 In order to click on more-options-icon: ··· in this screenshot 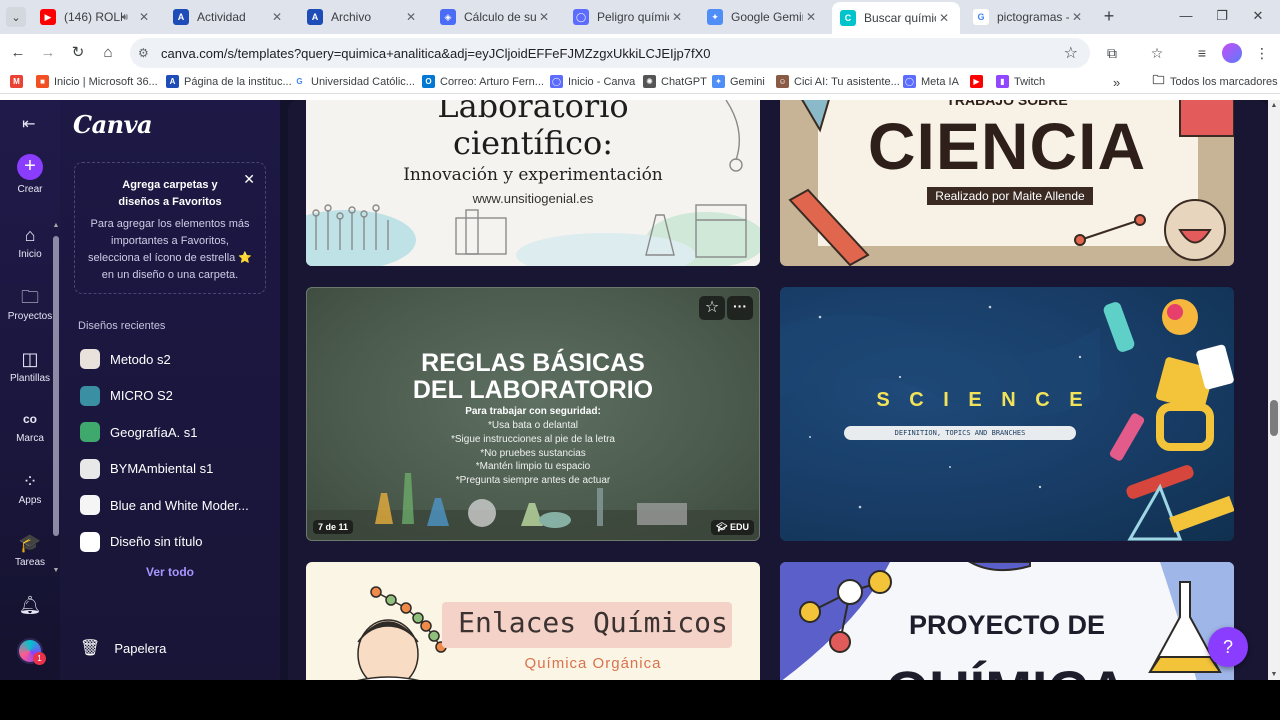, I will do `click(740, 308)`.